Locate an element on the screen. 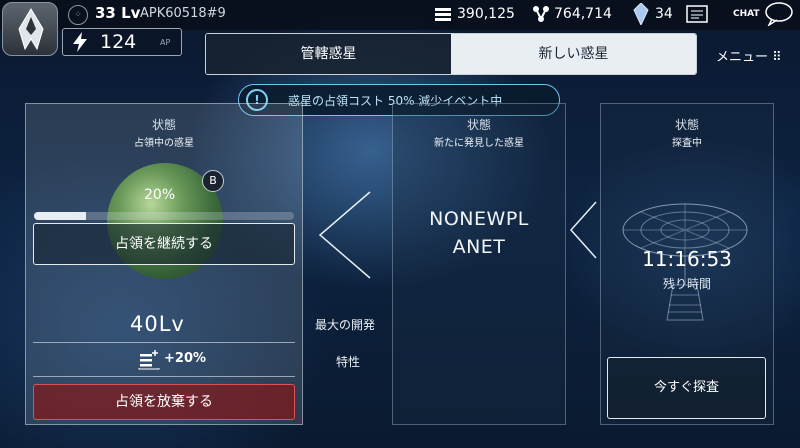 This screenshot has width=800, height=448. right-status-label: 状態 is located at coordinates (686, 125).